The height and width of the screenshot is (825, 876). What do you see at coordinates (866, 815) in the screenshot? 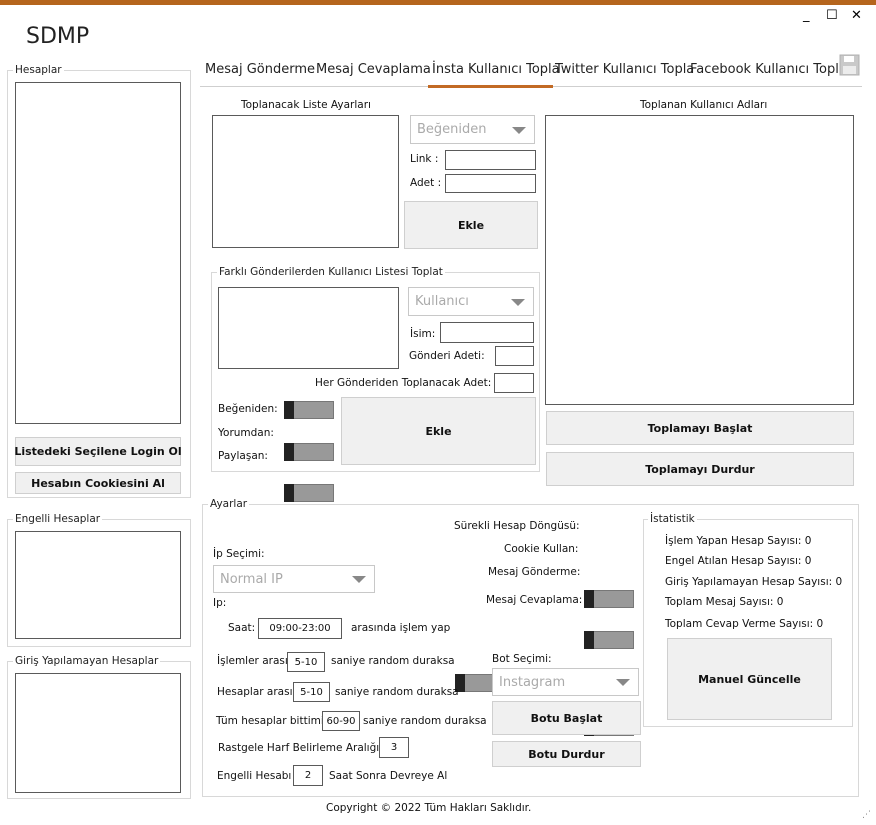
I see `resize-grip-icon: ⋰` at bounding box center [866, 815].